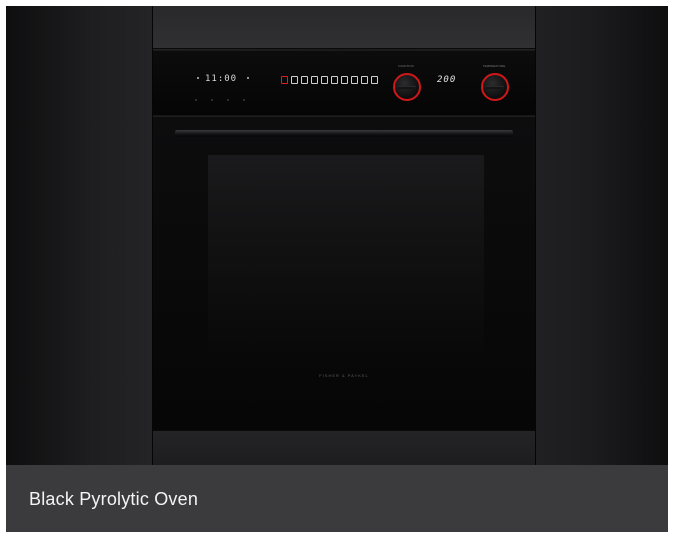  Describe the element at coordinates (407, 87) in the screenshot. I see `function-knob` at that location.